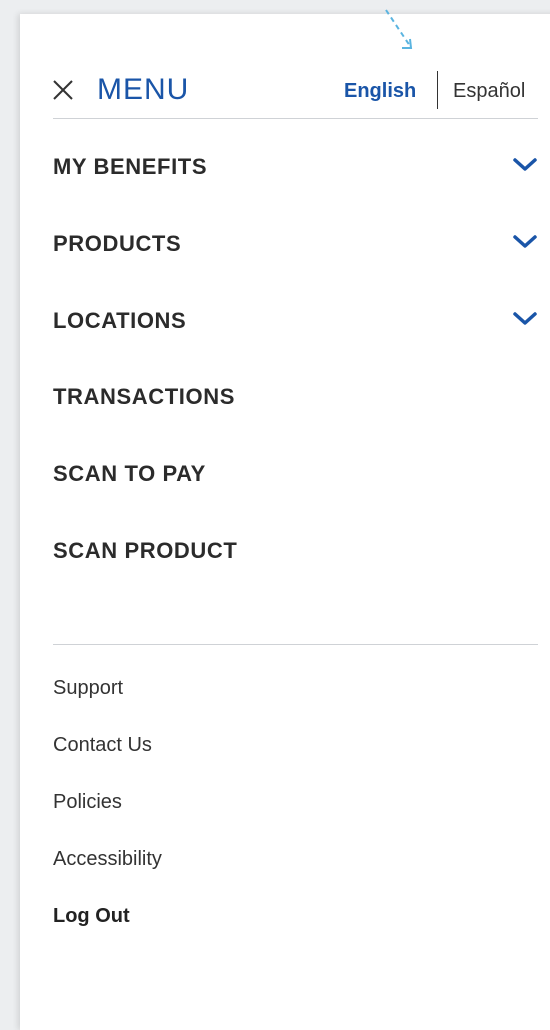 This screenshot has width=550, height=1030. Describe the element at coordinates (144, 396) in the screenshot. I see `nav-item-label: TRANSACTIONS` at that location.